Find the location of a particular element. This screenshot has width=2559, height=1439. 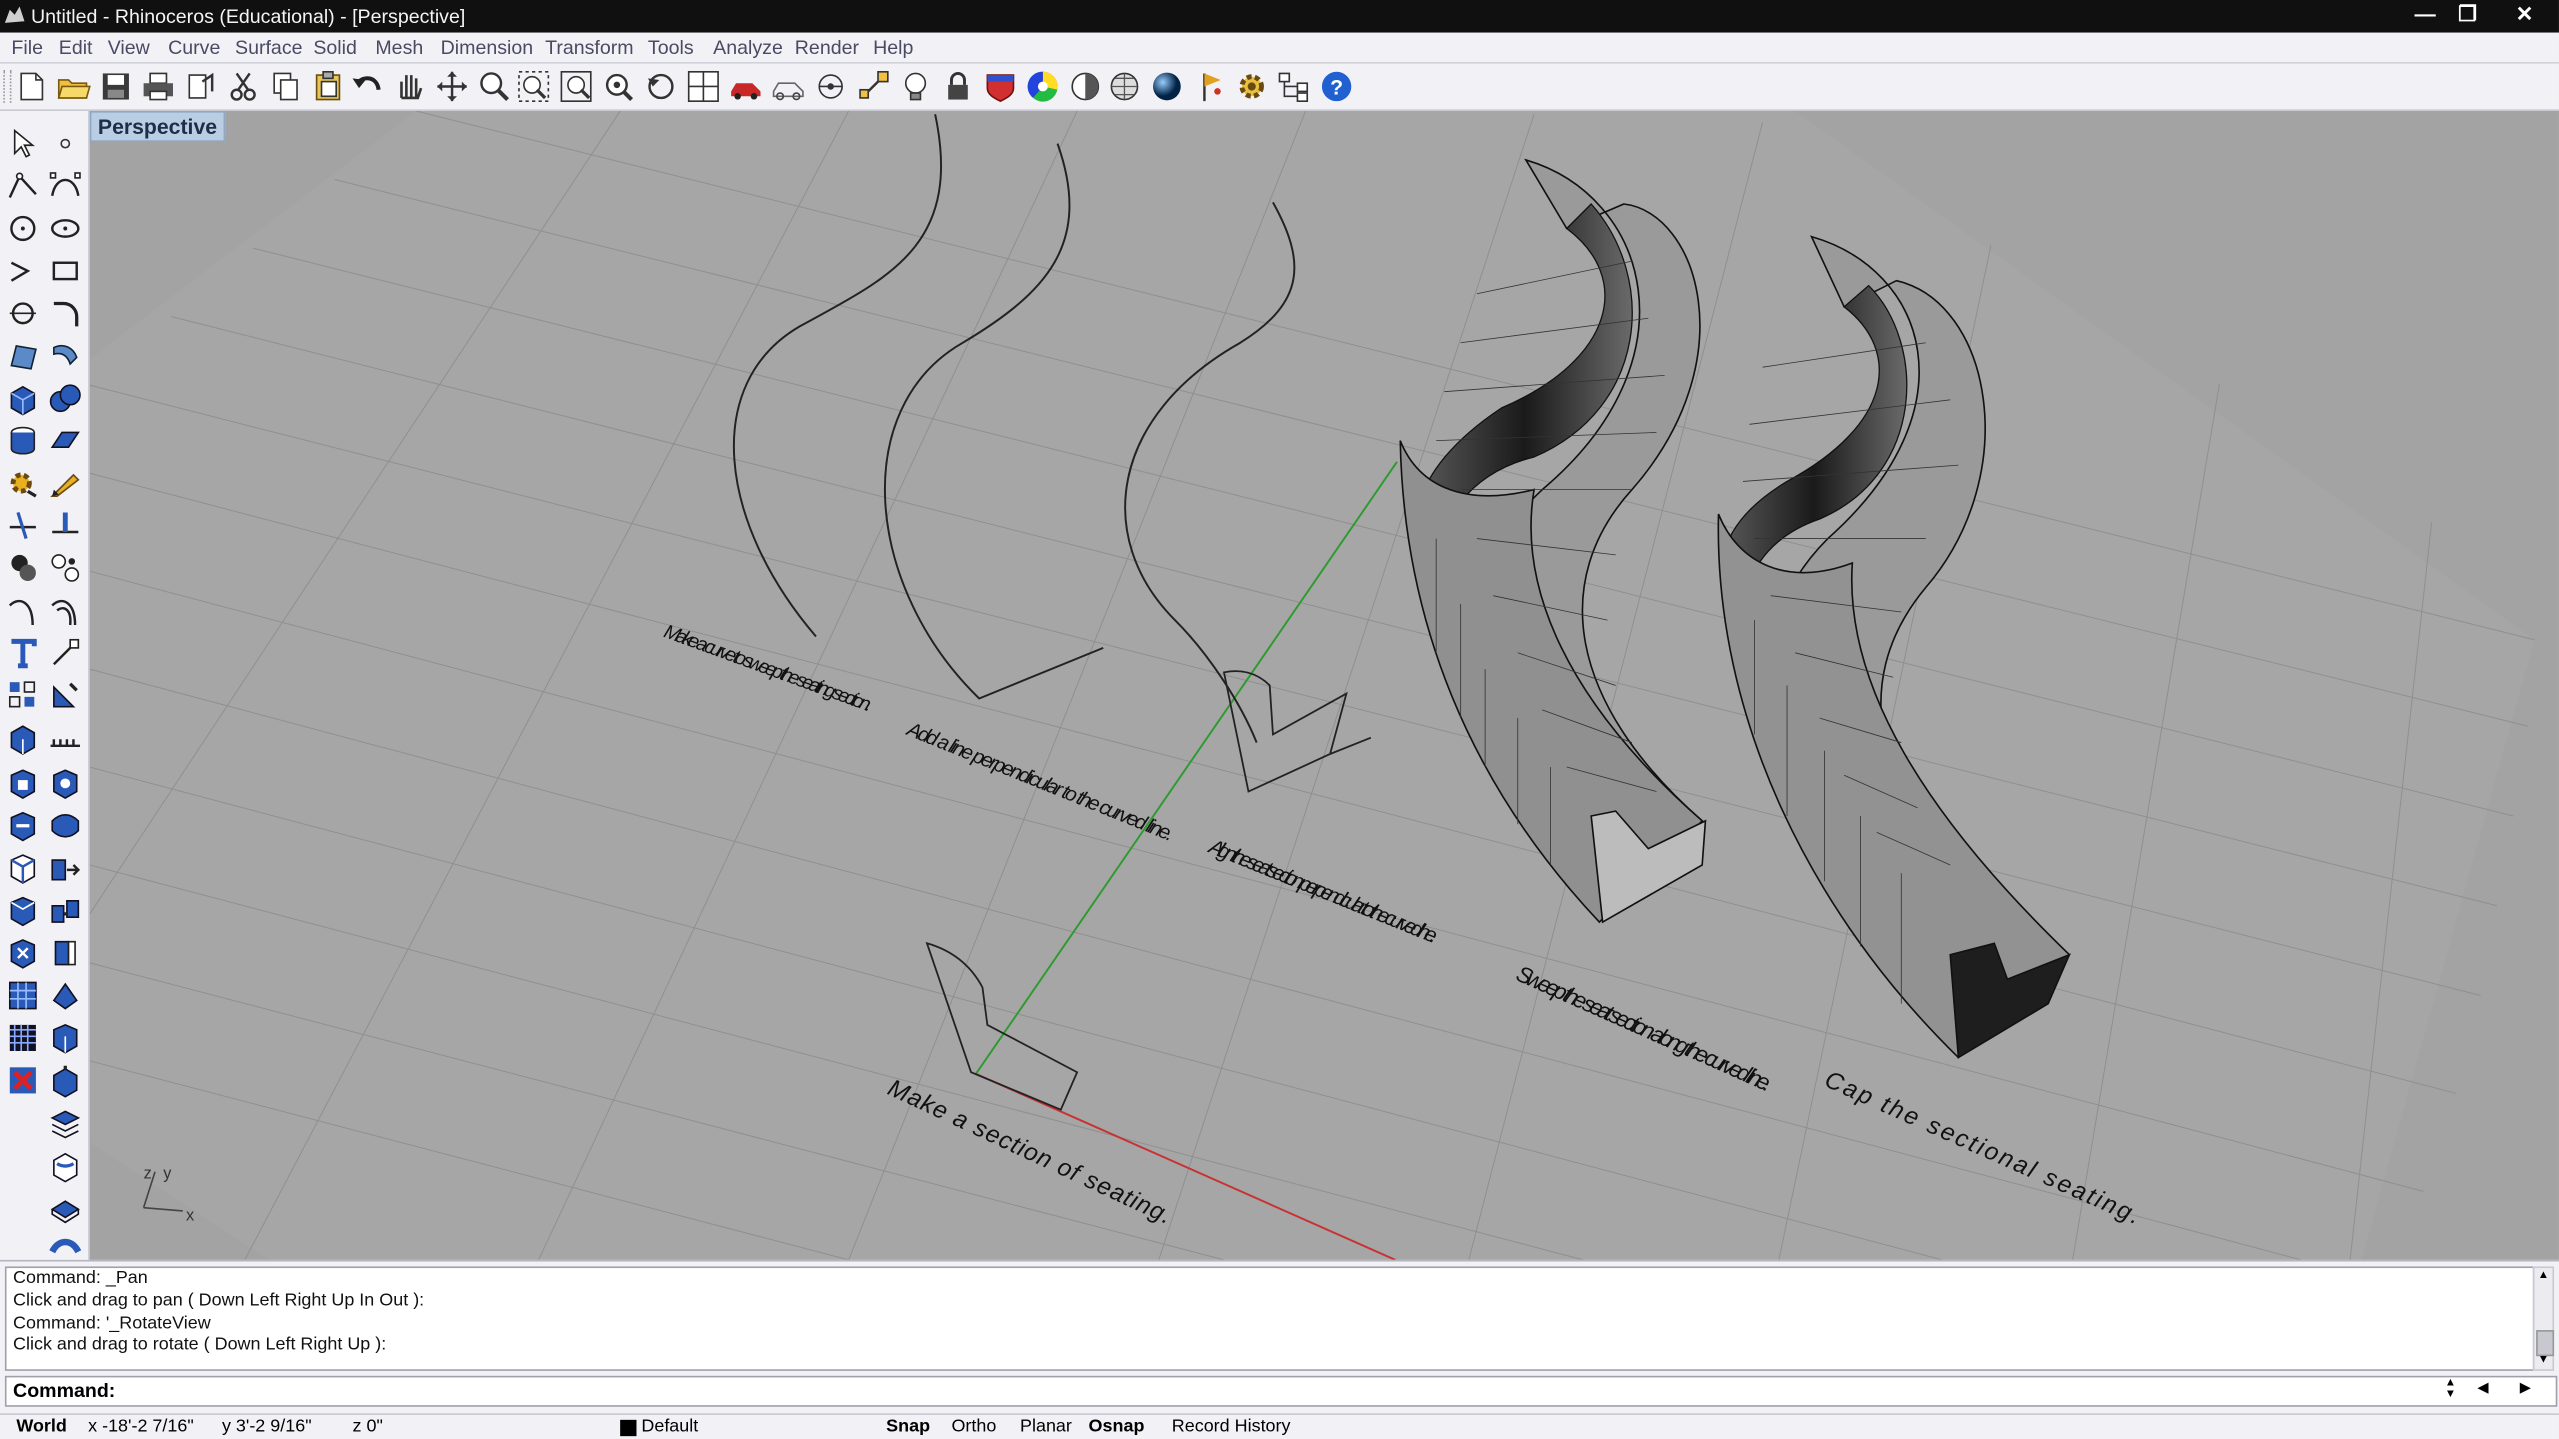

surface-tool is located at coordinates (23, 356).